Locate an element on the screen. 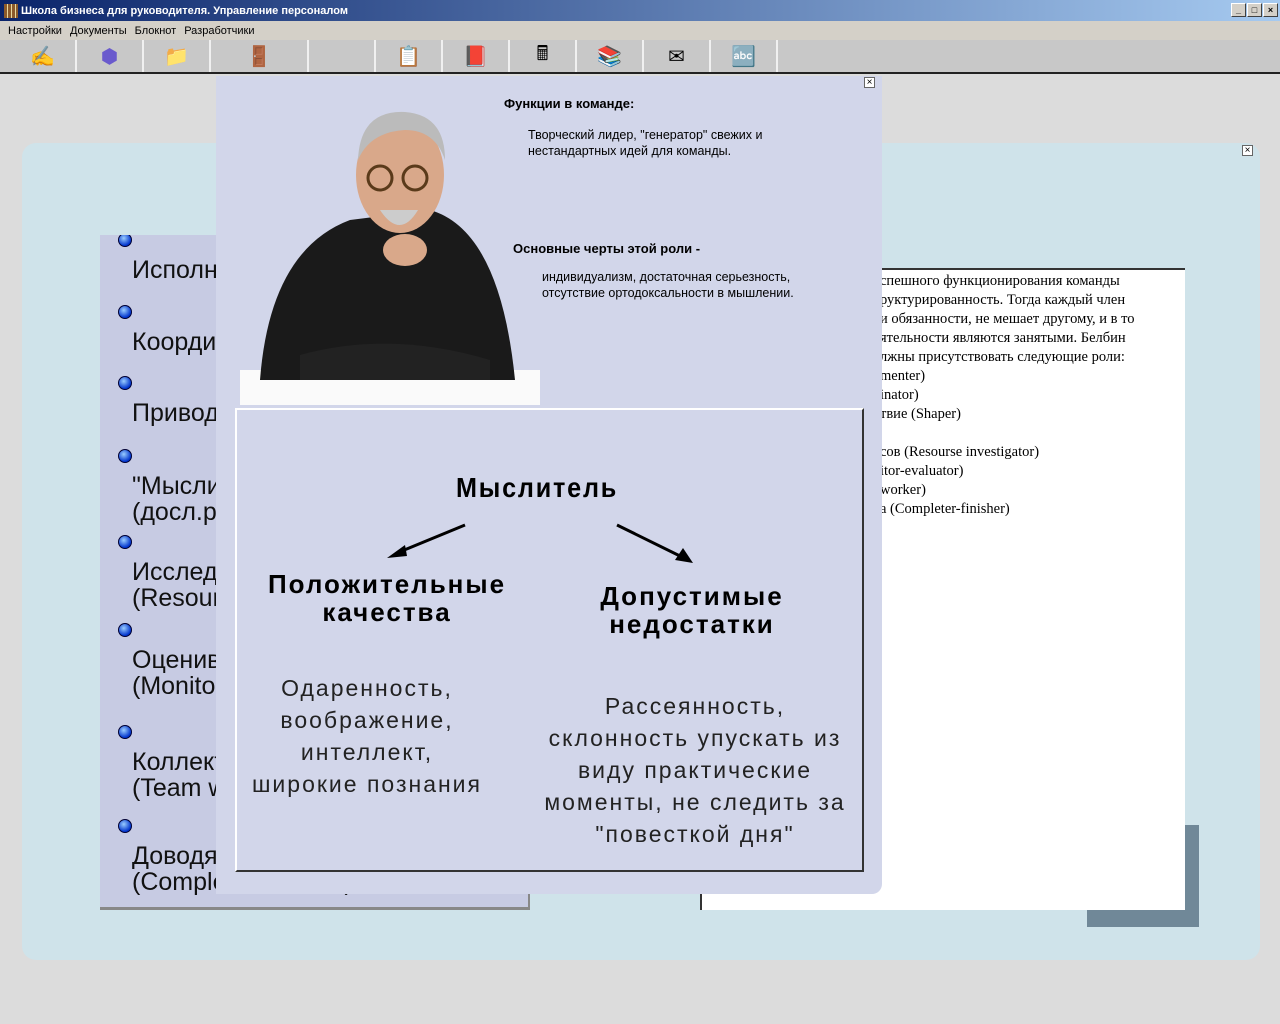 The image size is (1280, 1024). text-line: inator) is located at coordinates (899, 395).